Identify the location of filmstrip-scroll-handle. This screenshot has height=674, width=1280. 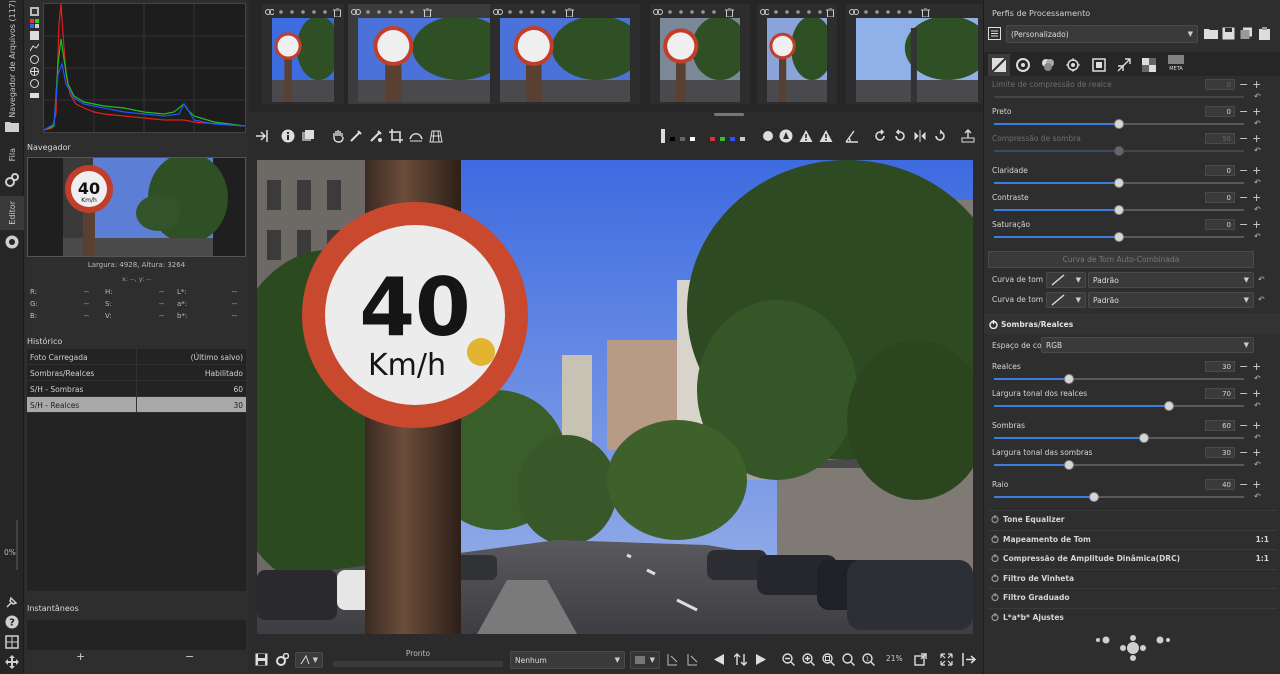
(729, 114).